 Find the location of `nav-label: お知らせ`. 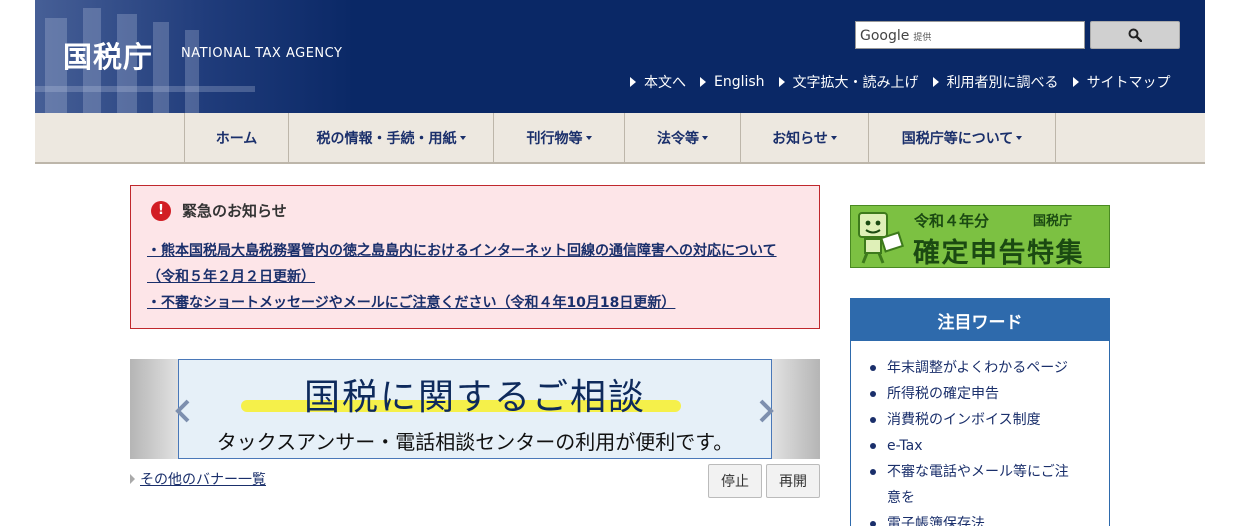

nav-label: お知らせ is located at coordinates (800, 138).